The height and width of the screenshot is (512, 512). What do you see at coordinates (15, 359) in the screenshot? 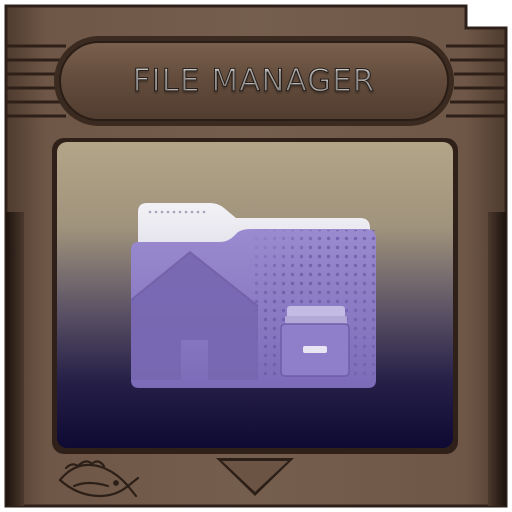
I see `left-grip` at bounding box center [15, 359].